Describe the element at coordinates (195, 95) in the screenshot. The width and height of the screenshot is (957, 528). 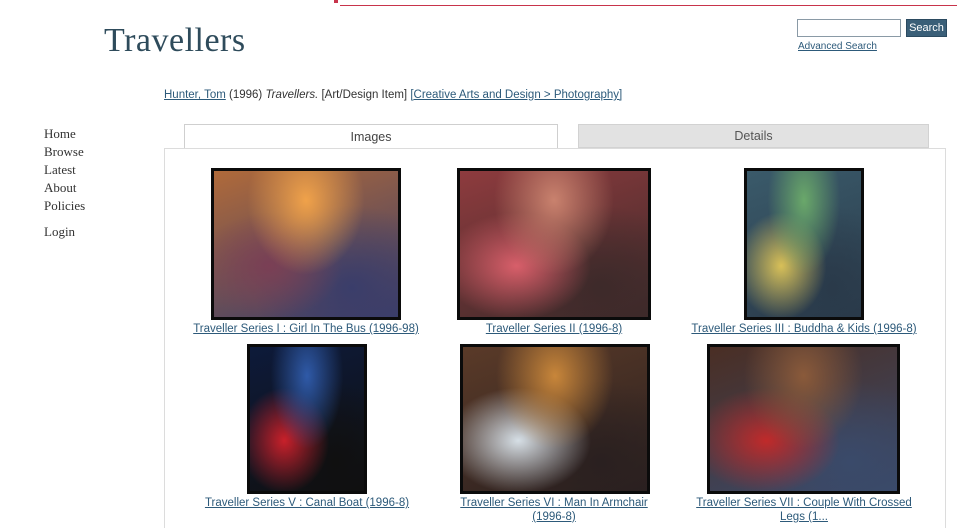
I see `author-link: Hunter, Tom` at that location.